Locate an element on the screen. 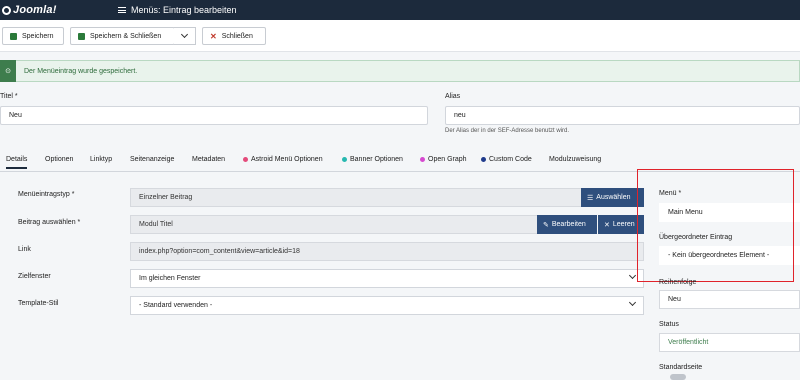  title-input: Neu is located at coordinates (214, 115).